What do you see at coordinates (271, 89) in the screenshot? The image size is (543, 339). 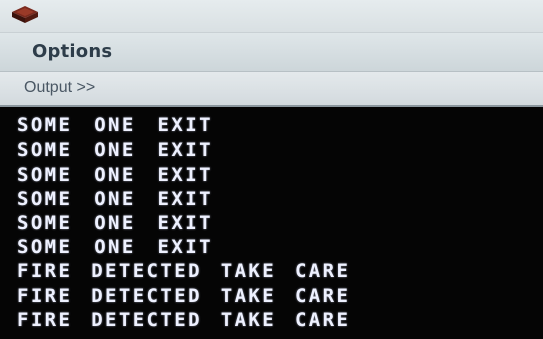 I see `output-header: Output >>` at bounding box center [271, 89].